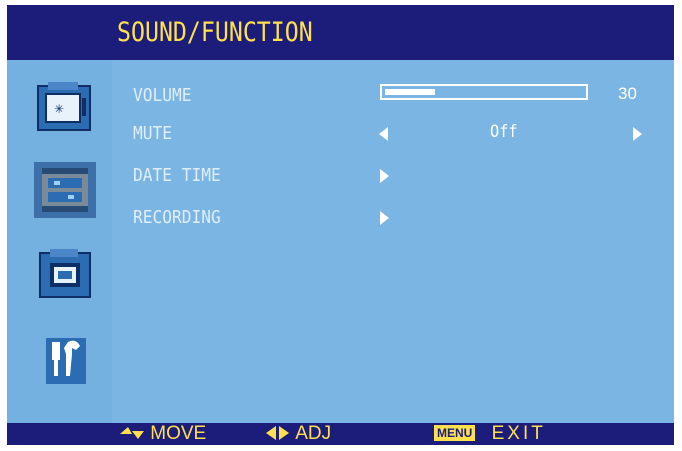  What do you see at coordinates (518, 433) in the screenshot?
I see `exit-label: EXIT` at bounding box center [518, 433].